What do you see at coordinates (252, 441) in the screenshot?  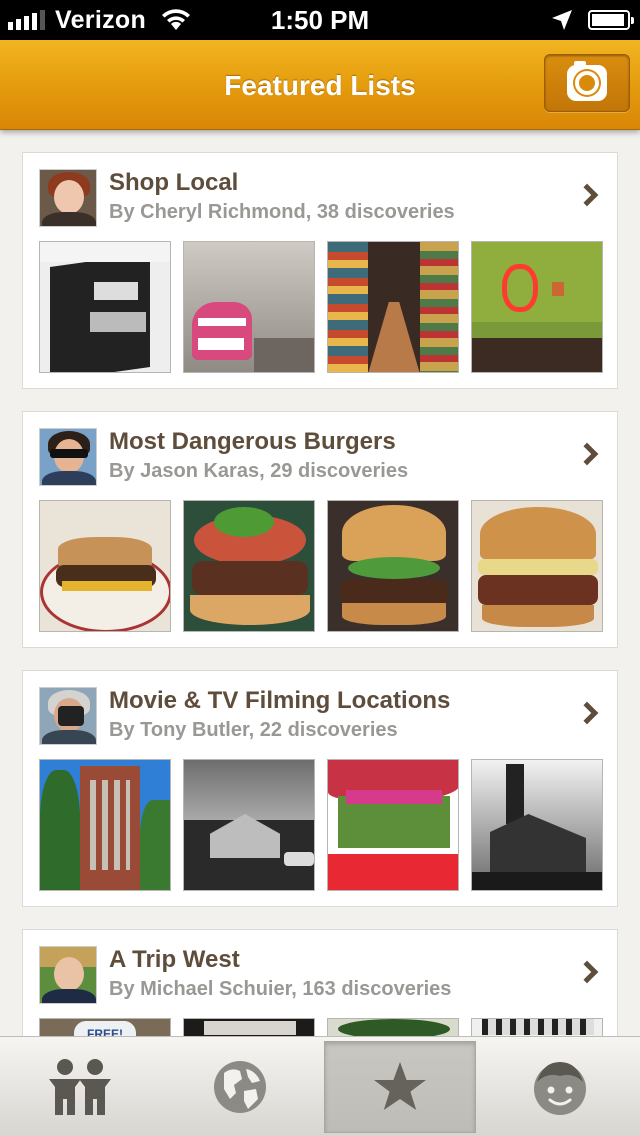 I see `list-title: Most Dangerous Burgers` at bounding box center [252, 441].